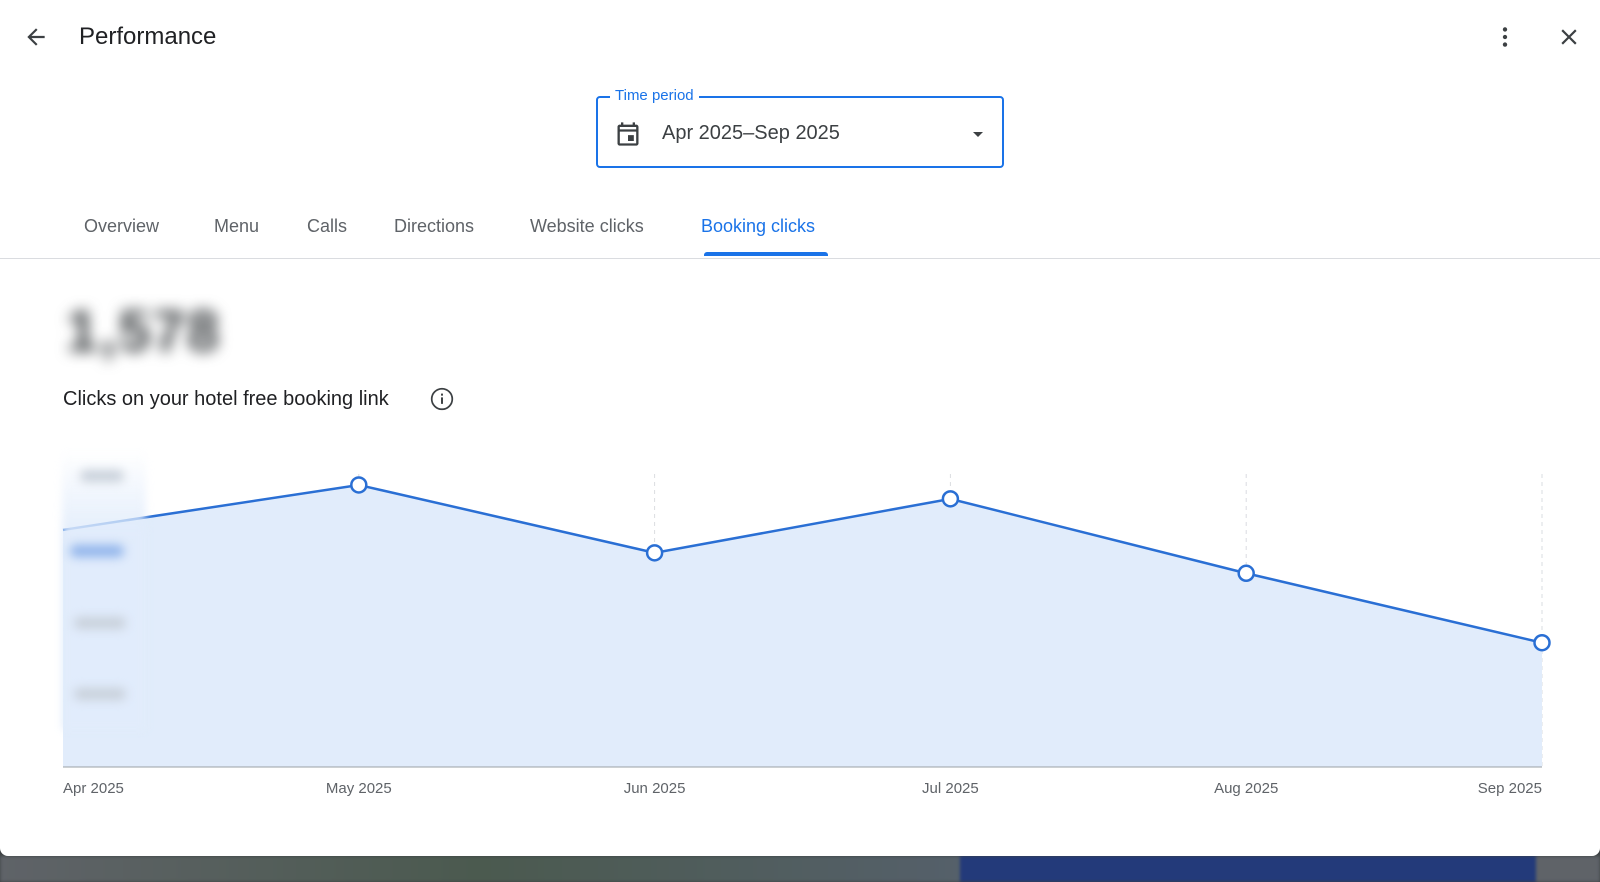  What do you see at coordinates (1246, 788) in the screenshot?
I see `x-tick-label: Aug 2025` at bounding box center [1246, 788].